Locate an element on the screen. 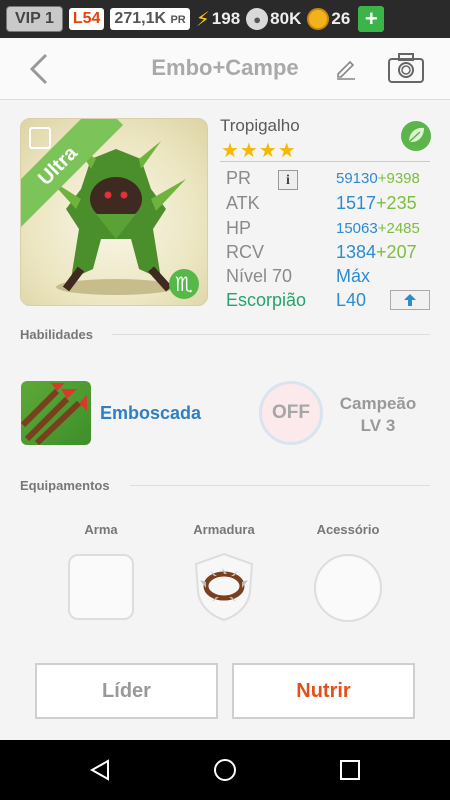 This screenshot has height=800, width=450. arrows-icon is located at coordinates (54, 414).